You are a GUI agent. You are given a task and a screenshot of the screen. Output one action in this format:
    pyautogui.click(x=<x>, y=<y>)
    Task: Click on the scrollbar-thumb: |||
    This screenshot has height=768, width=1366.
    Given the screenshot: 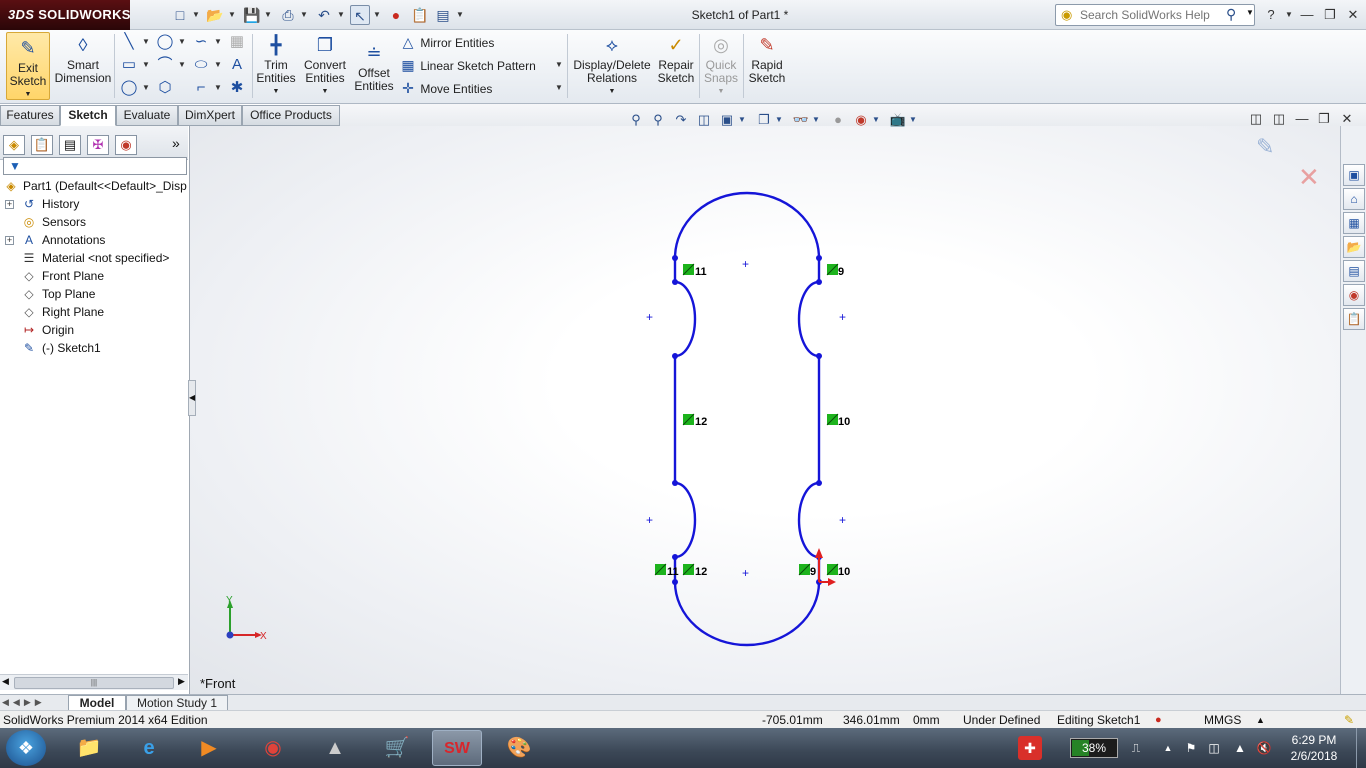 What is the action you would take?
    pyautogui.click(x=94, y=683)
    